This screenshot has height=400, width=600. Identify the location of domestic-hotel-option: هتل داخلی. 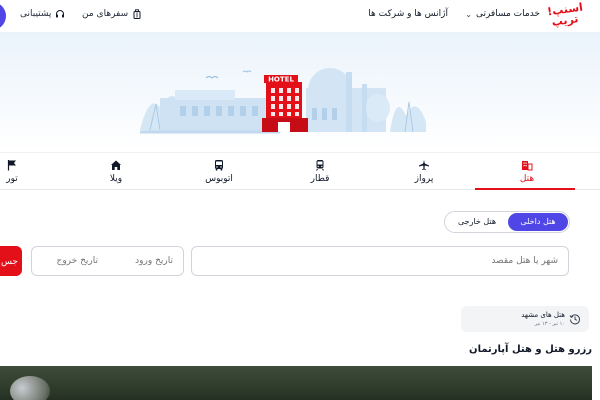
(538, 222).